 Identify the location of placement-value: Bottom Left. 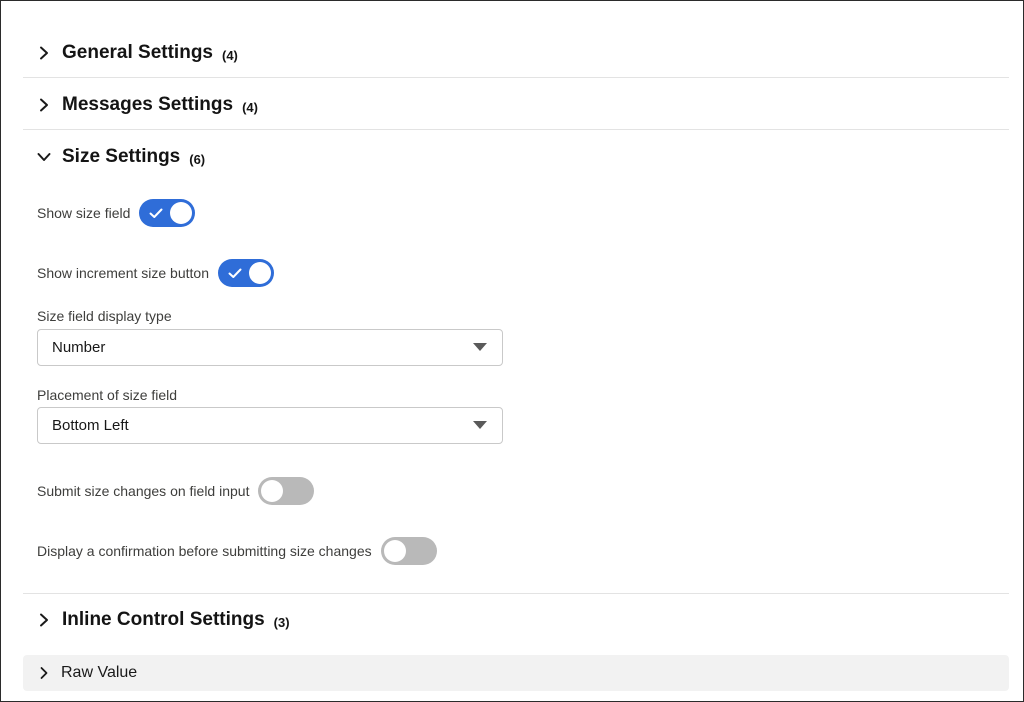
(90, 425).